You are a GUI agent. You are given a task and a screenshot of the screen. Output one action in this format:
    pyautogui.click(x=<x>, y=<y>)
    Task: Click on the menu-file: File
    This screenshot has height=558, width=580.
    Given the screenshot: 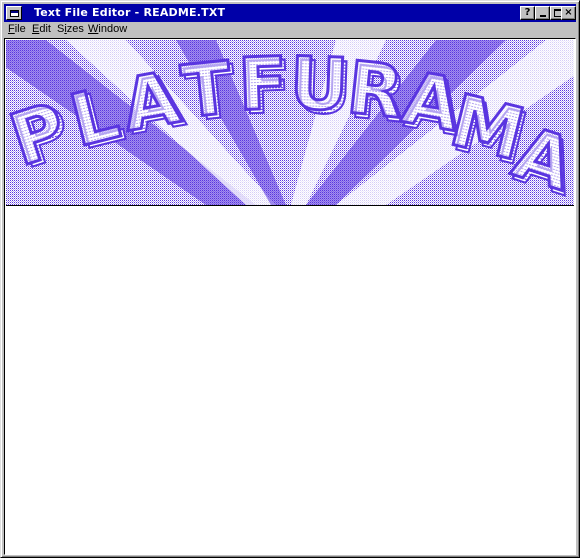 What is the action you would take?
    pyautogui.click(x=17, y=29)
    